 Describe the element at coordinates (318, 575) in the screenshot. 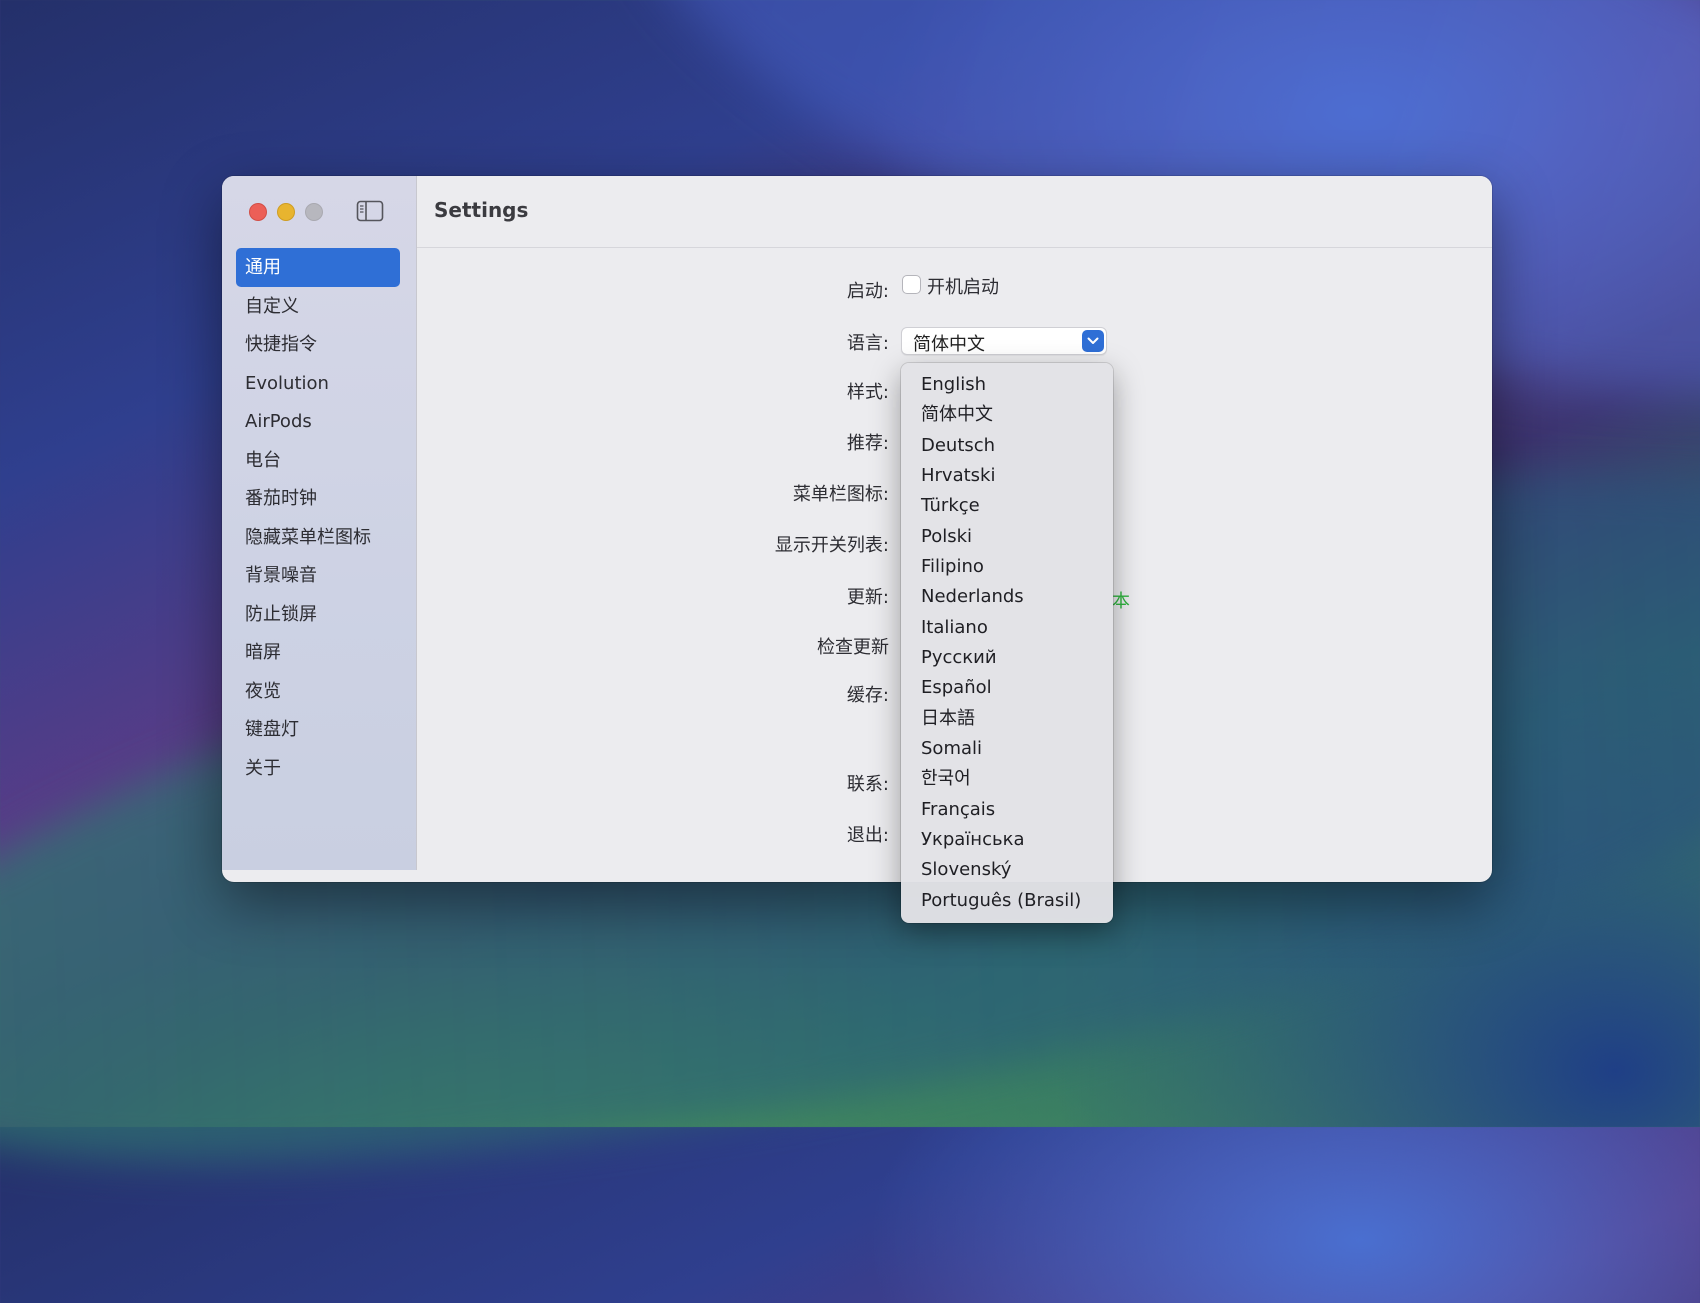

I see `sidebar-item-background-noise: 背景噪音` at that location.